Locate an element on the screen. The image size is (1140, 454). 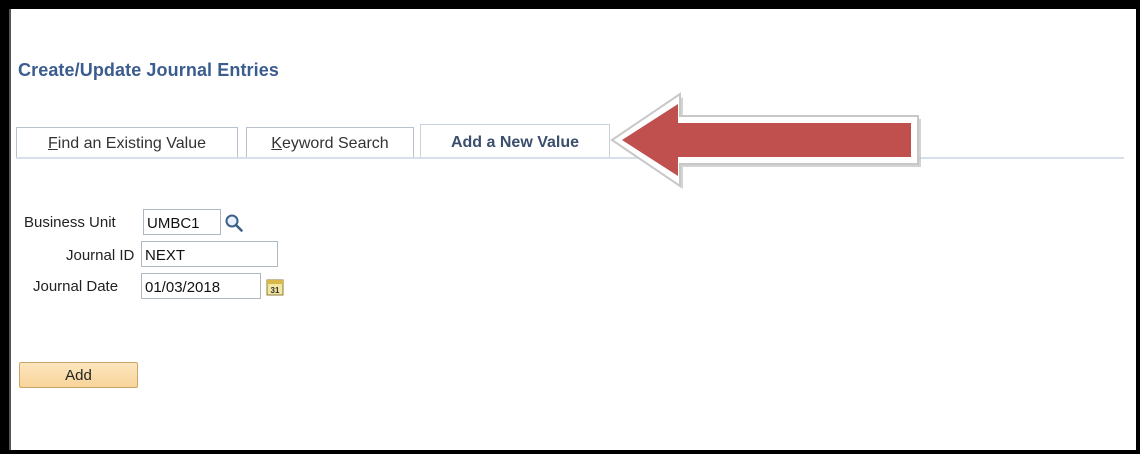
magnifier-lookup-icon is located at coordinates (234, 223).